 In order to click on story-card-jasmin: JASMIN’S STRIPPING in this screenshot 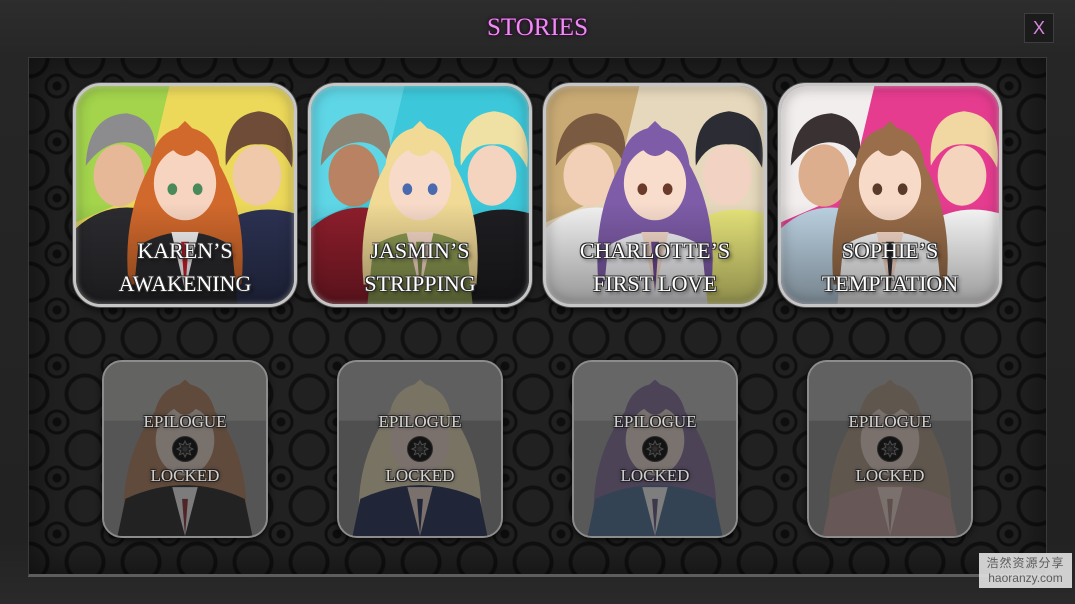, I will do `click(420, 195)`.